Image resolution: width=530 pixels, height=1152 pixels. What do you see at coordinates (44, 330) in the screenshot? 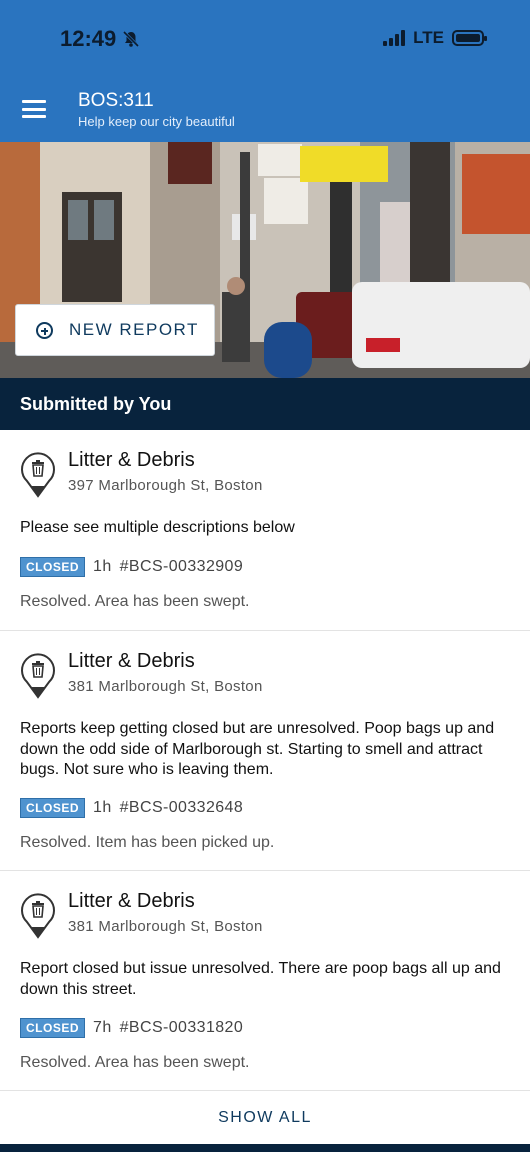
I see `plus-circle-icon` at bounding box center [44, 330].